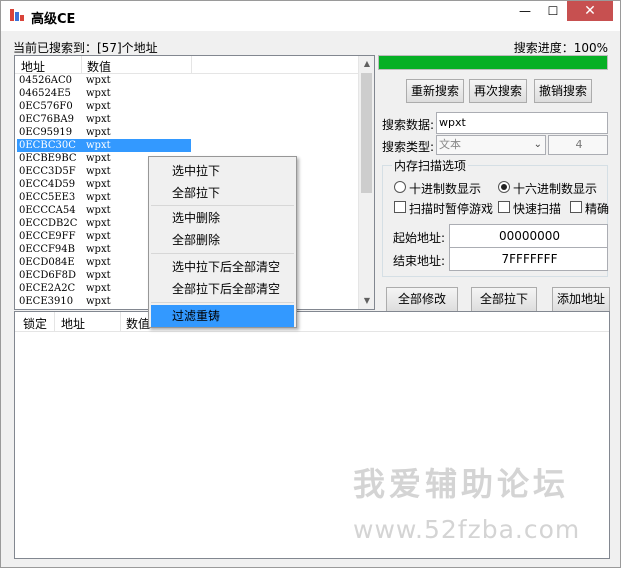 This screenshot has height=568, width=621. Describe the element at coordinates (419, 261) in the screenshot. I see `end-address-label: 结束地址:` at that location.